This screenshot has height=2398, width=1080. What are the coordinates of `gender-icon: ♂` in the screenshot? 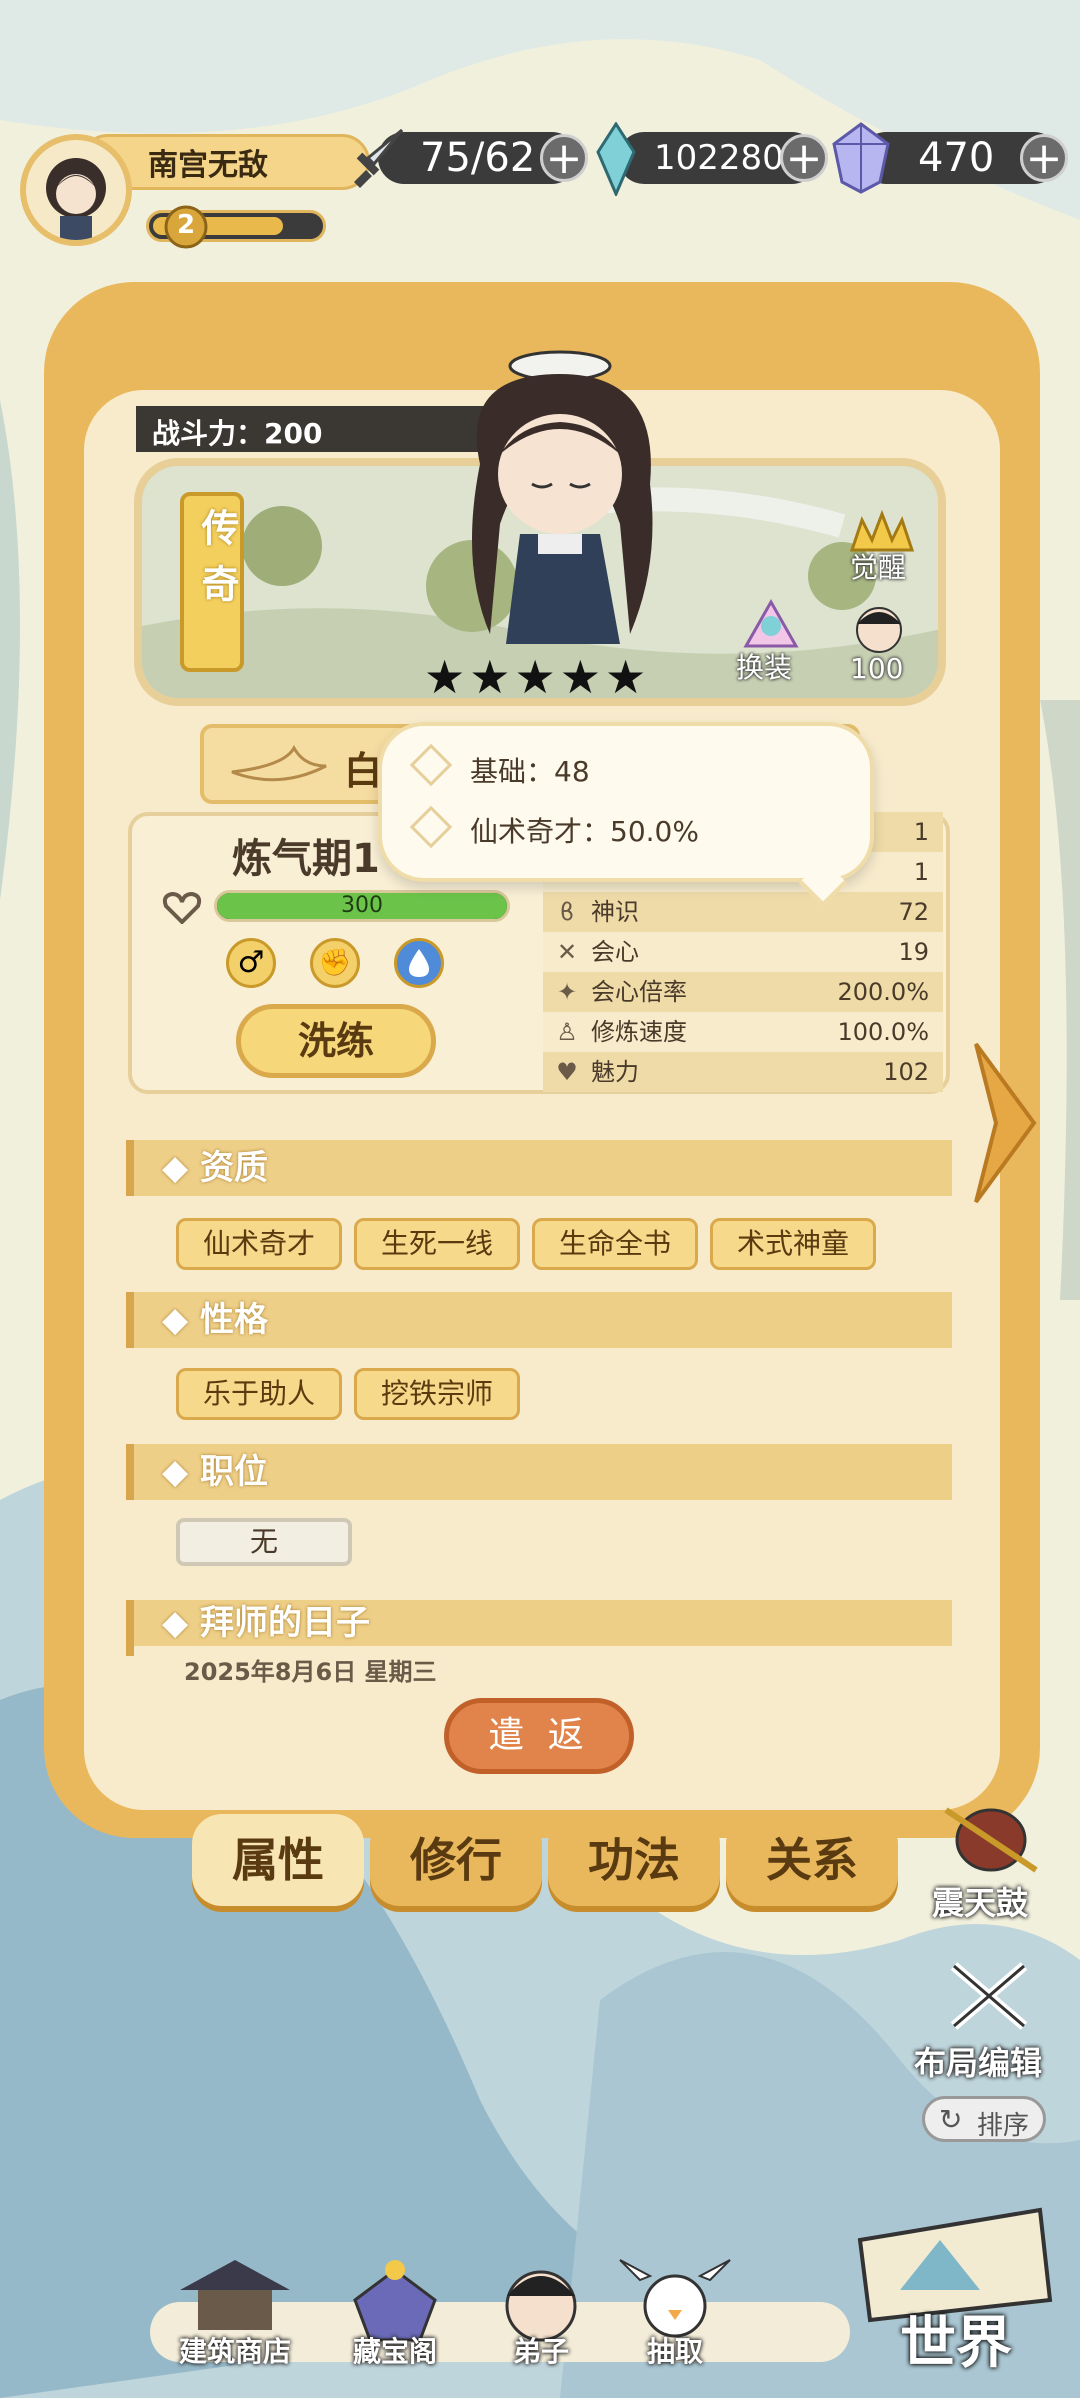 It's located at (251, 963).